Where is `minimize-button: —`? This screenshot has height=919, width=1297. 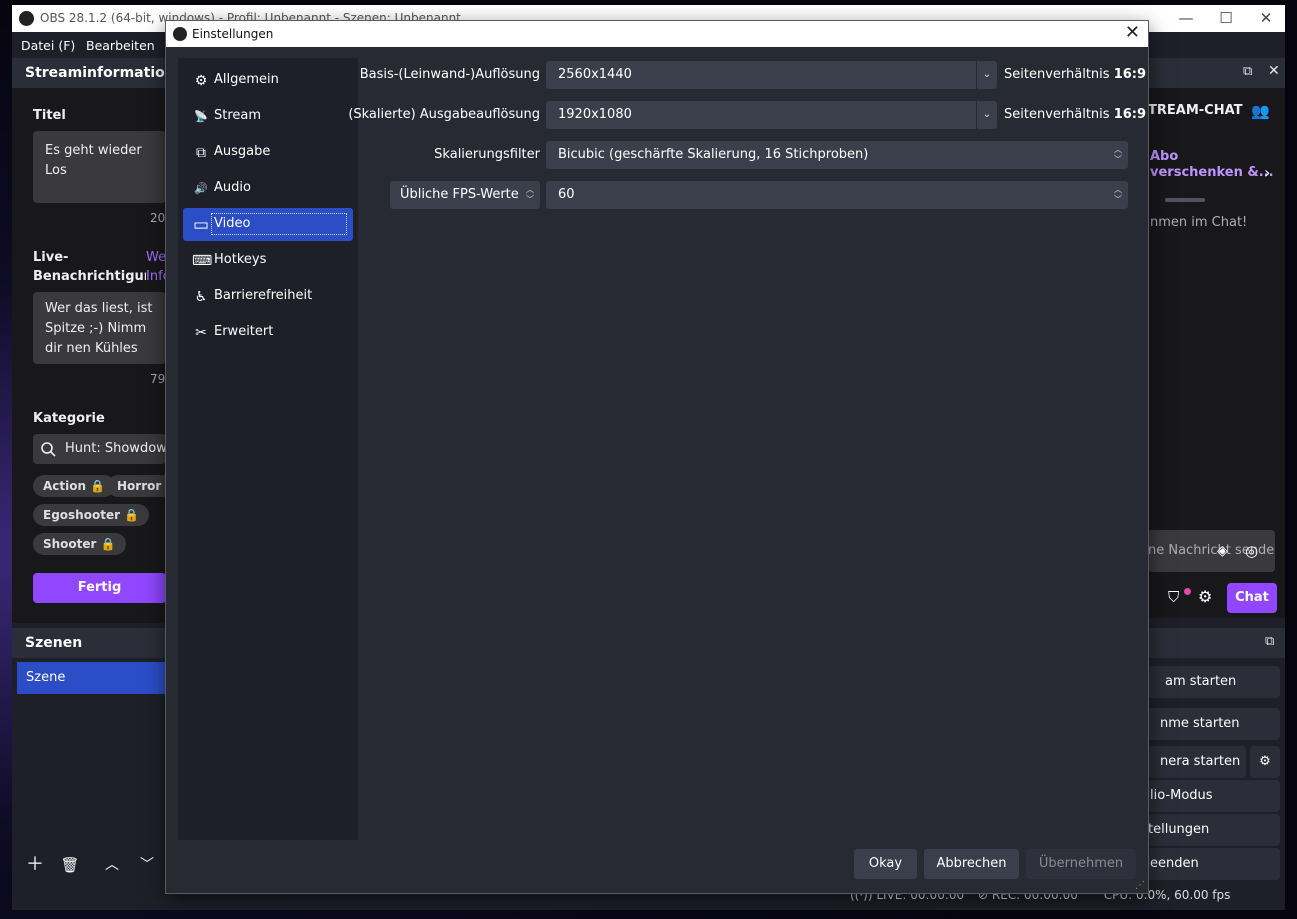
minimize-button: — is located at coordinates (1186, 18).